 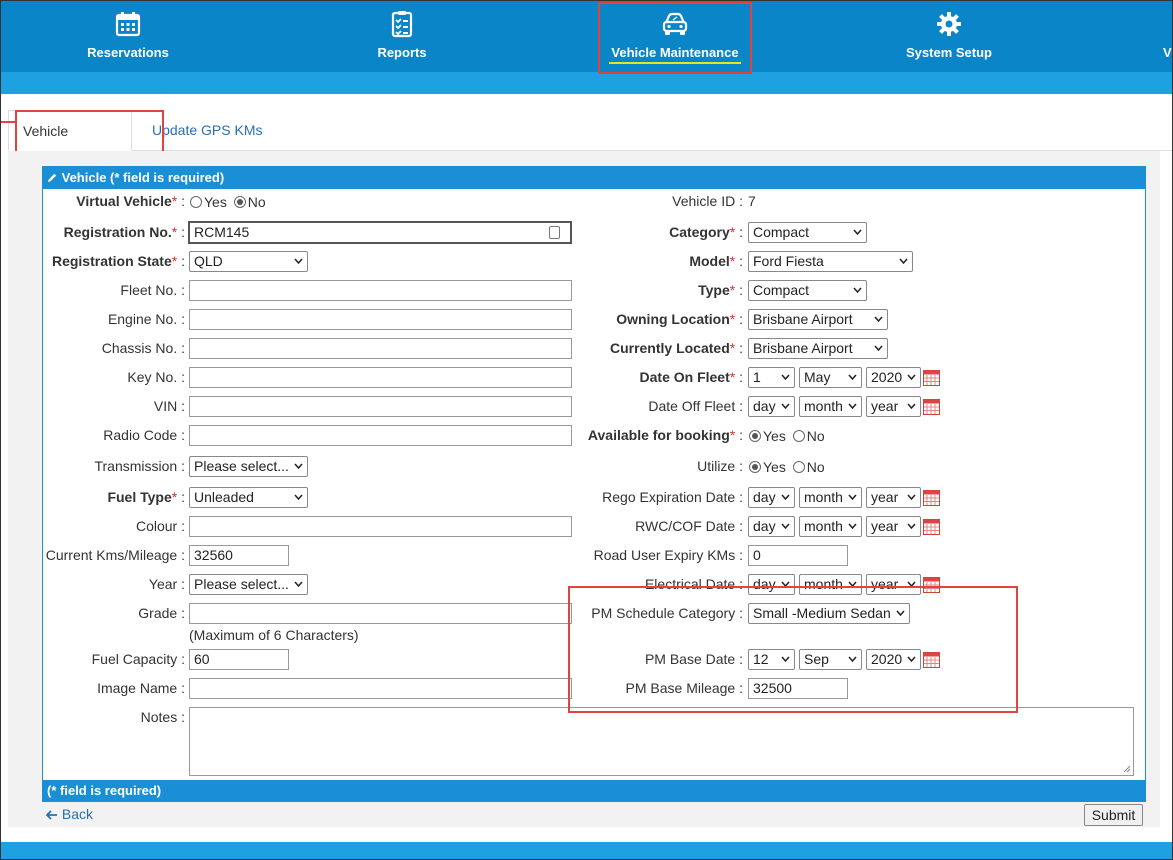 What do you see at coordinates (798, 436) in the screenshot?
I see `available-no-radio` at bounding box center [798, 436].